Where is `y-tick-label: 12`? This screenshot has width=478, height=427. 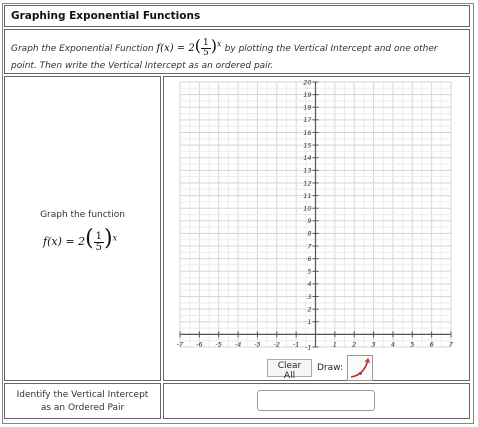
y-tick-label: 12 is located at coordinates (307, 183).